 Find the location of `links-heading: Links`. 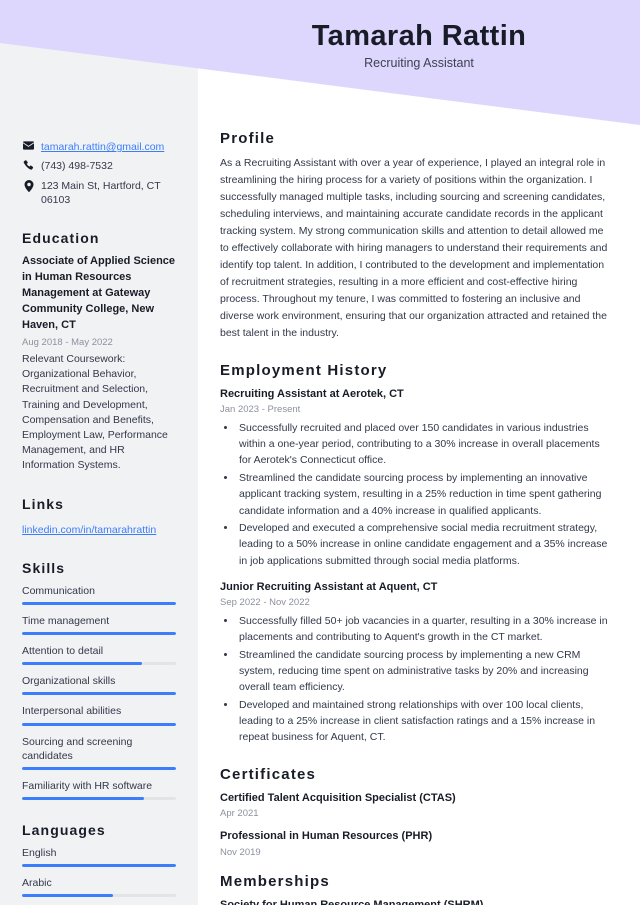

links-heading: Links is located at coordinates (43, 503).